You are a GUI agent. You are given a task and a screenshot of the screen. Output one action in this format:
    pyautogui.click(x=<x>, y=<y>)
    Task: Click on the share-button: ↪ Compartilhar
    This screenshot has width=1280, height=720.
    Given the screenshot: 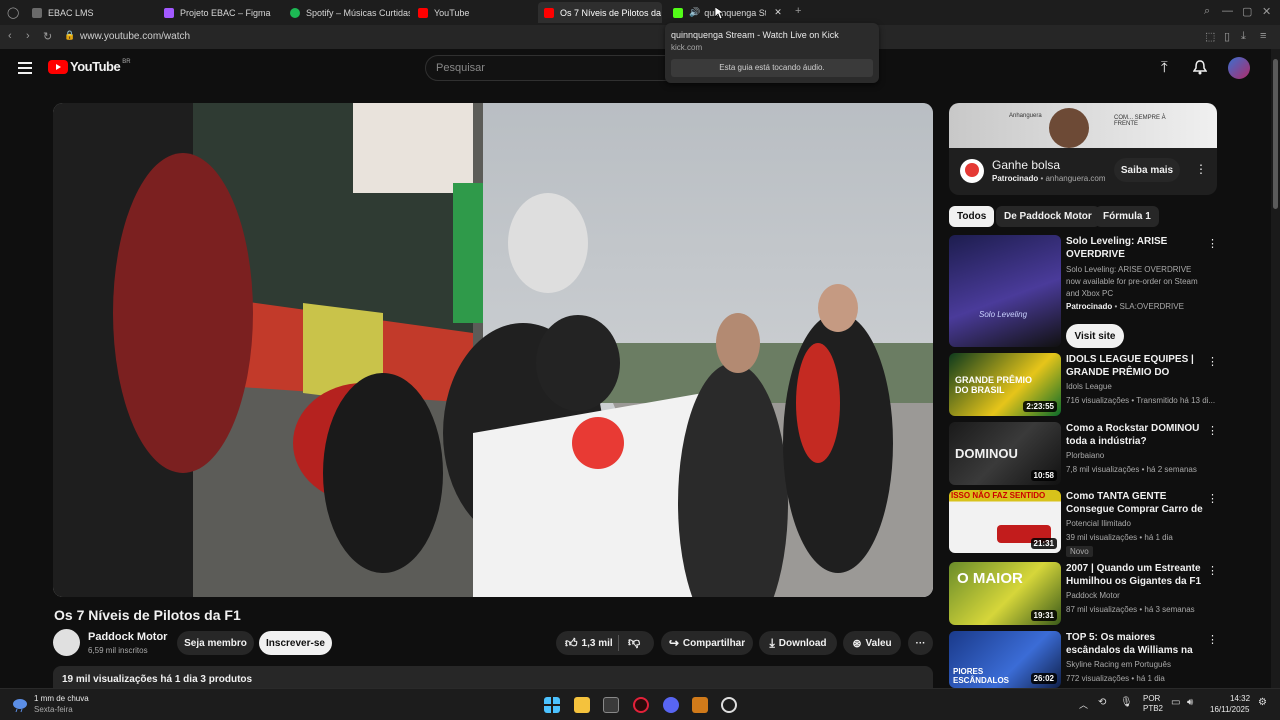 What is the action you would take?
    pyautogui.click(x=707, y=643)
    